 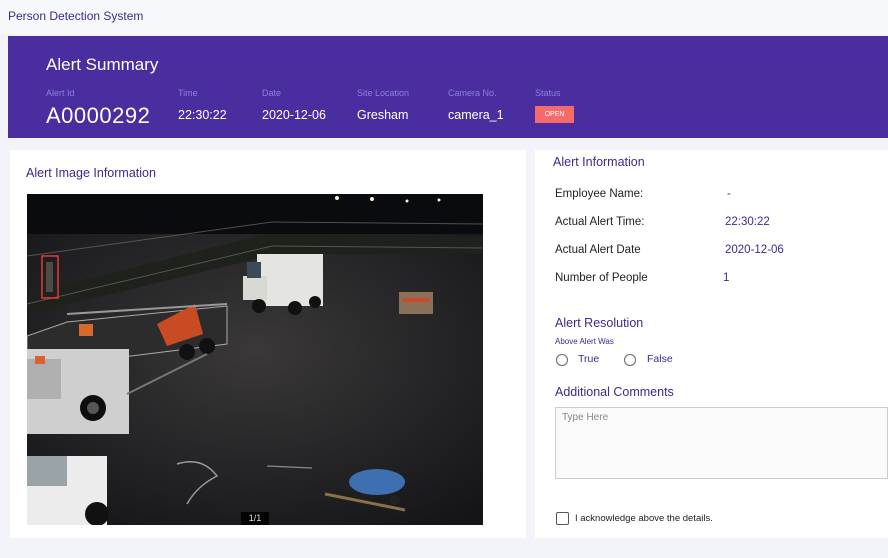 What do you see at coordinates (754, 250) in the screenshot?
I see `actual-alert-date-value: 2020-12-06` at bounding box center [754, 250].